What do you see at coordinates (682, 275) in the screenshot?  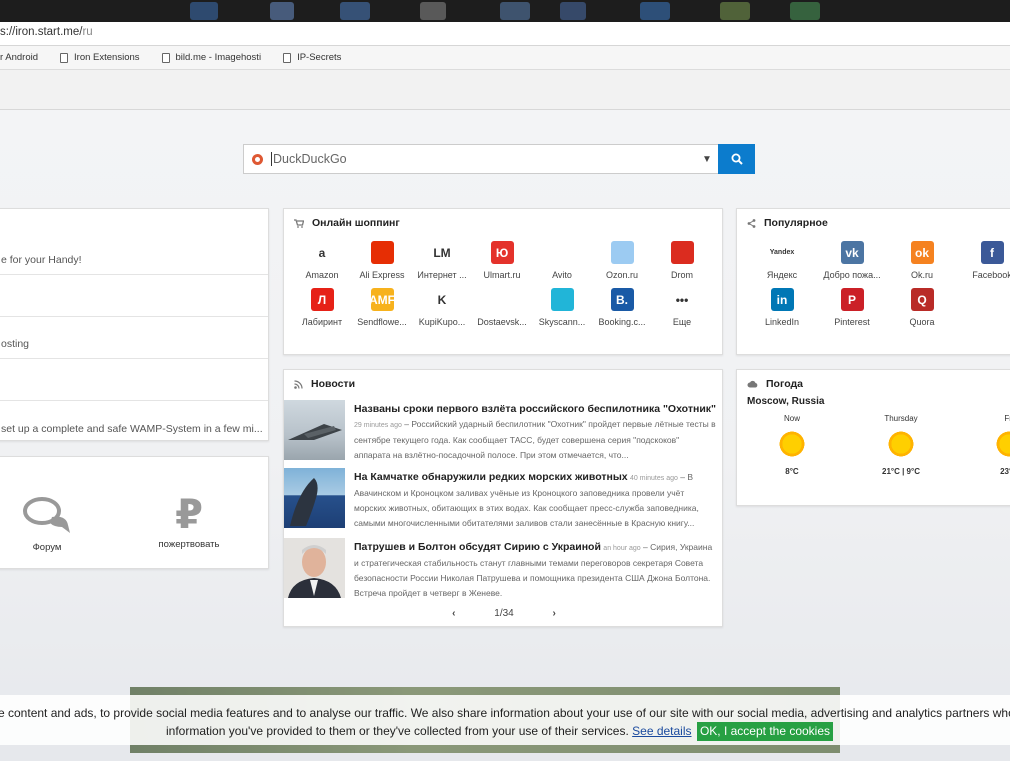 I see `shop-label: Drom` at bounding box center [682, 275].